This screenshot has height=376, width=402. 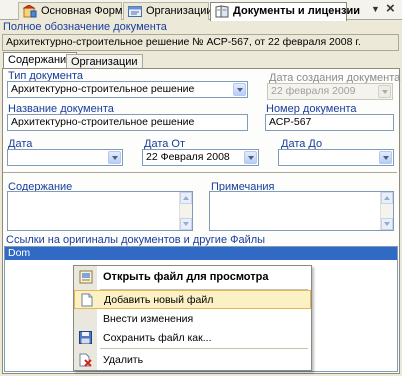 I want to click on tab-organizations-label: Организации, so click(x=179, y=11).